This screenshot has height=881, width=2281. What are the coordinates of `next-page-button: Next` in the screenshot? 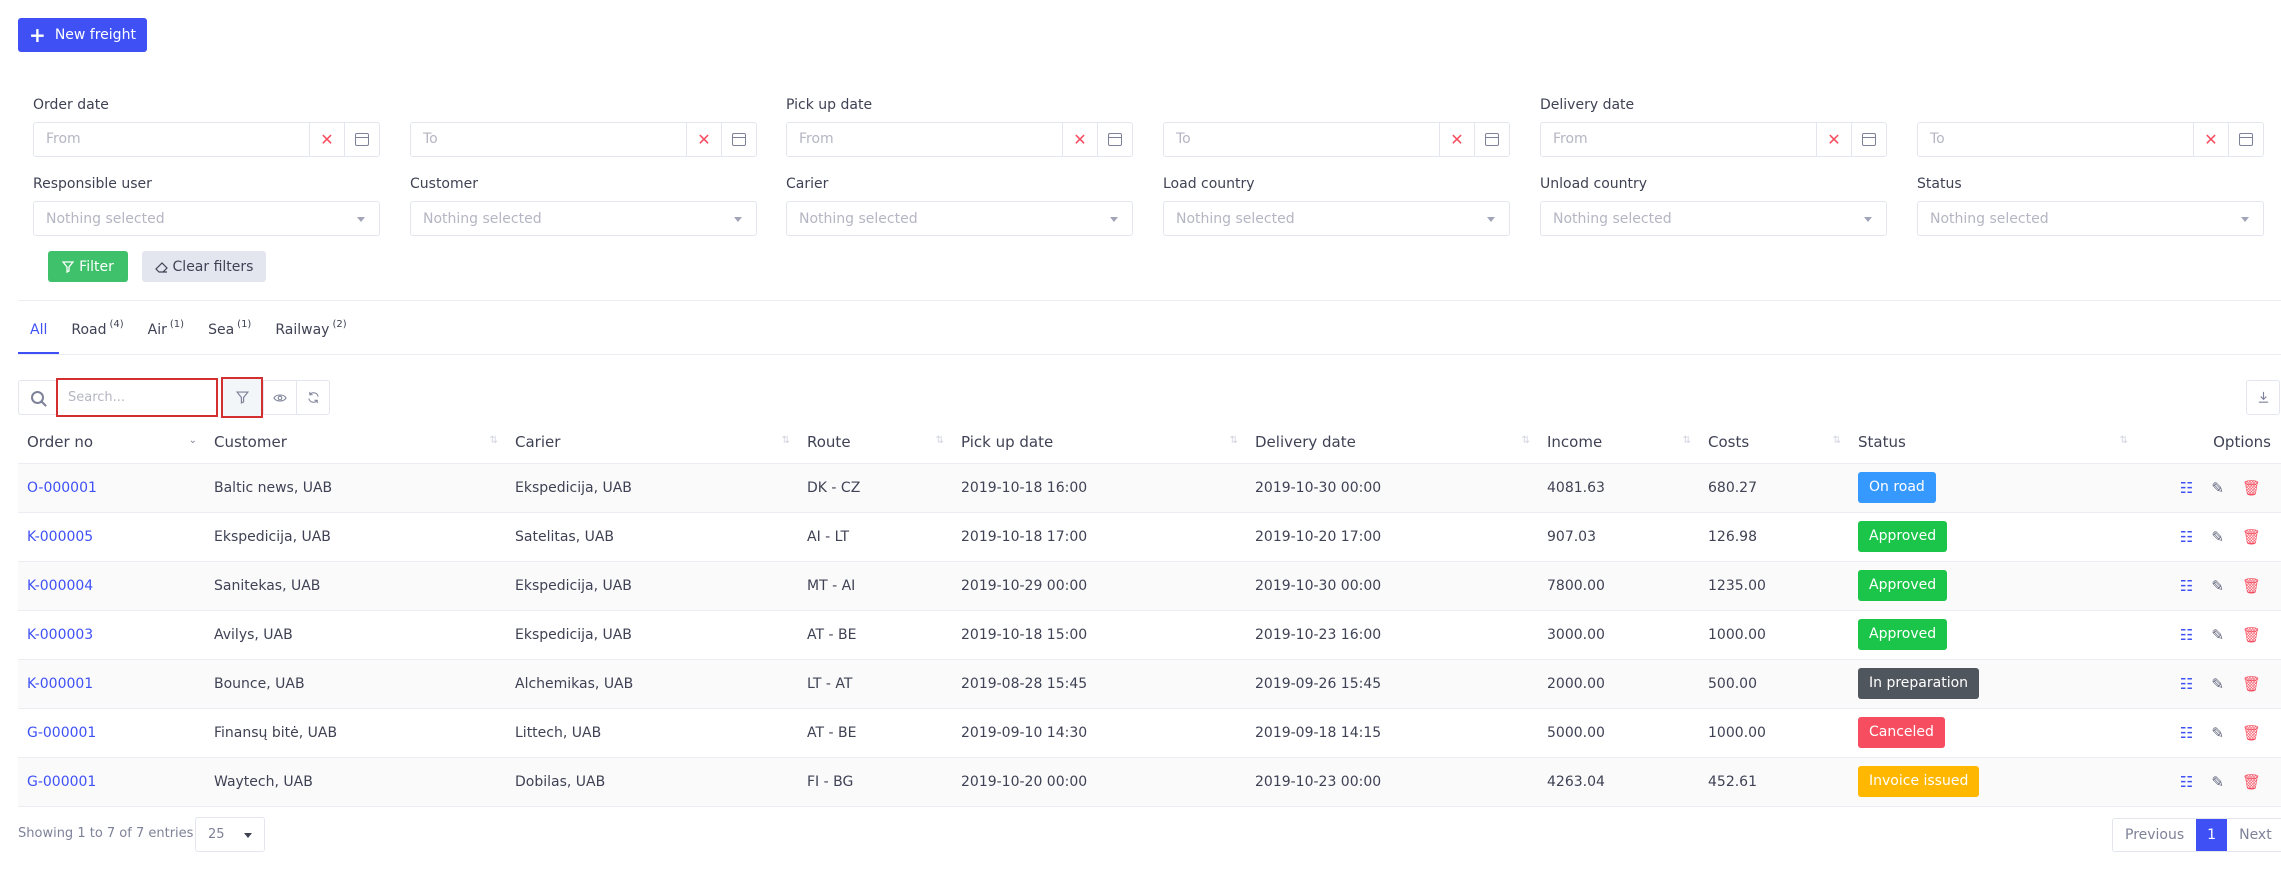 It's located at (2254, 835).